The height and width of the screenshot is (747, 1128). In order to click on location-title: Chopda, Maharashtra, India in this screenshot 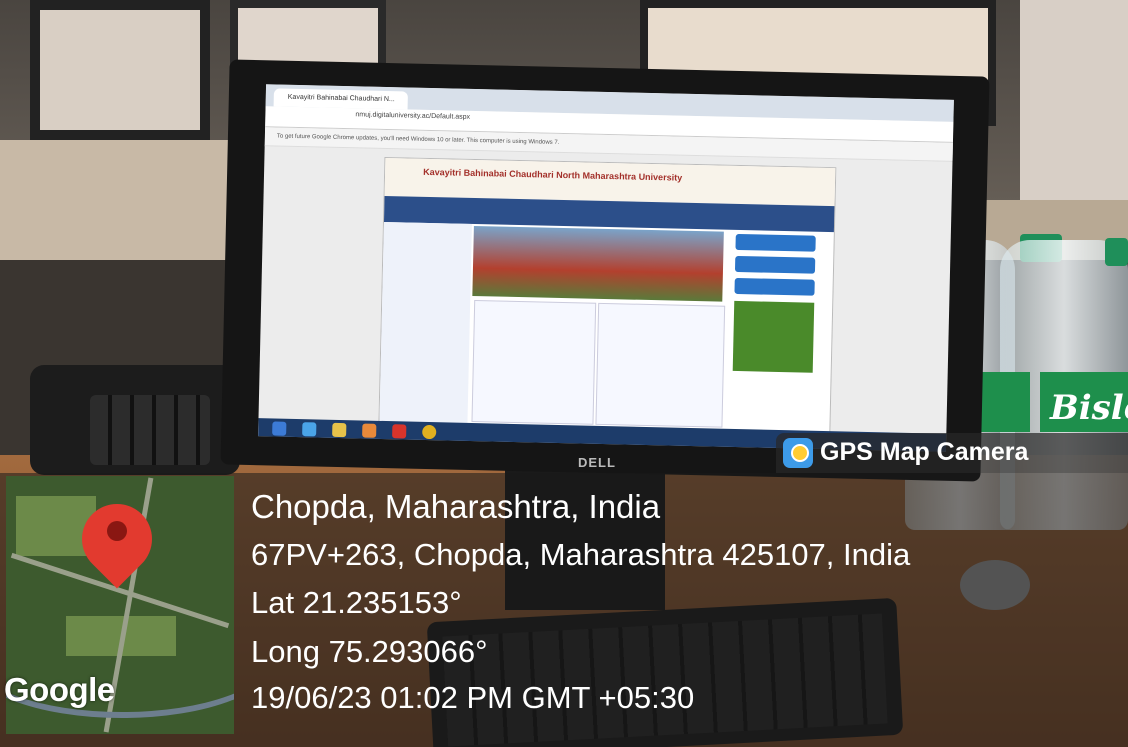, I will do `click(456, 506)`.